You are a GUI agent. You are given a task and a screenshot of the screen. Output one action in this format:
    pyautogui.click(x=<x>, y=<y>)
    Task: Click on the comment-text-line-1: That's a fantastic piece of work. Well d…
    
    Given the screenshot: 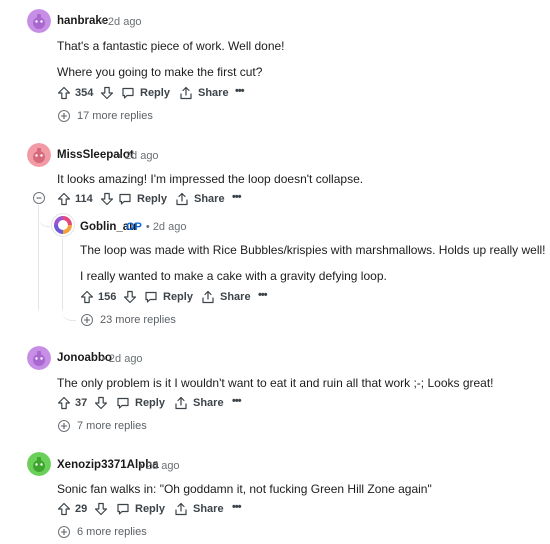 What is the action you would take?
    pyautogui.click(x=171, y=46)
    